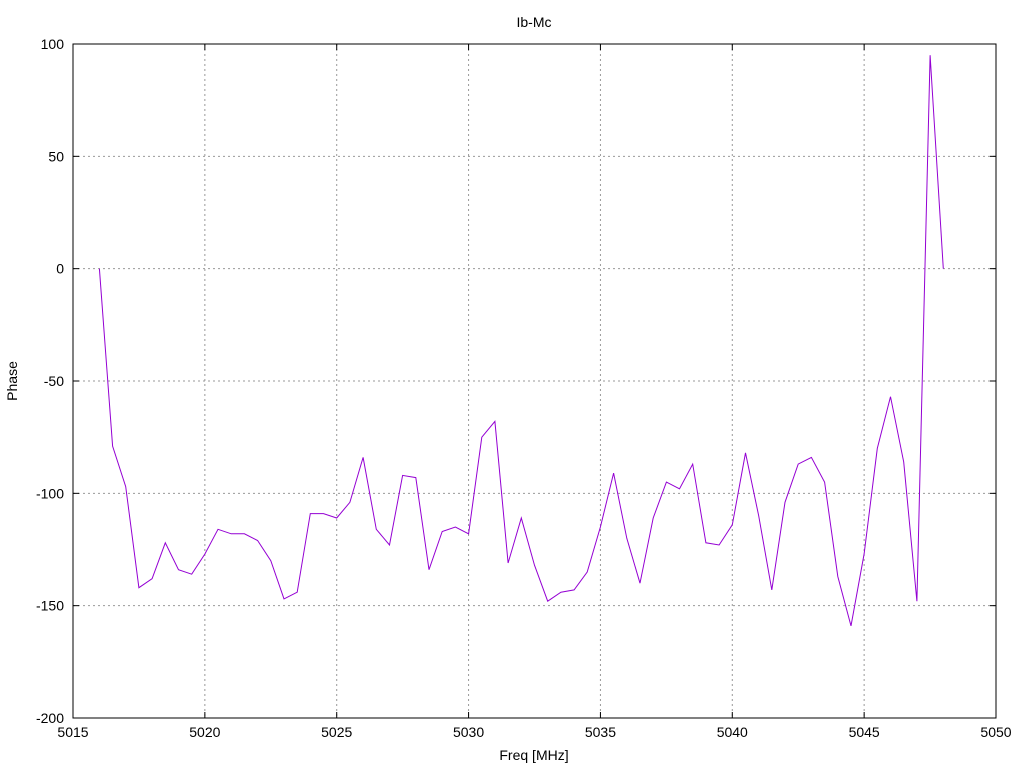 Image resolution: width=1024 pixels, height=768 pixels. Describe the element at coordinates (534, 732) in the screenshot. I see `x-tick-labels: 5015 5020 5025 5030 5035 5040 5045 5050` at that location.